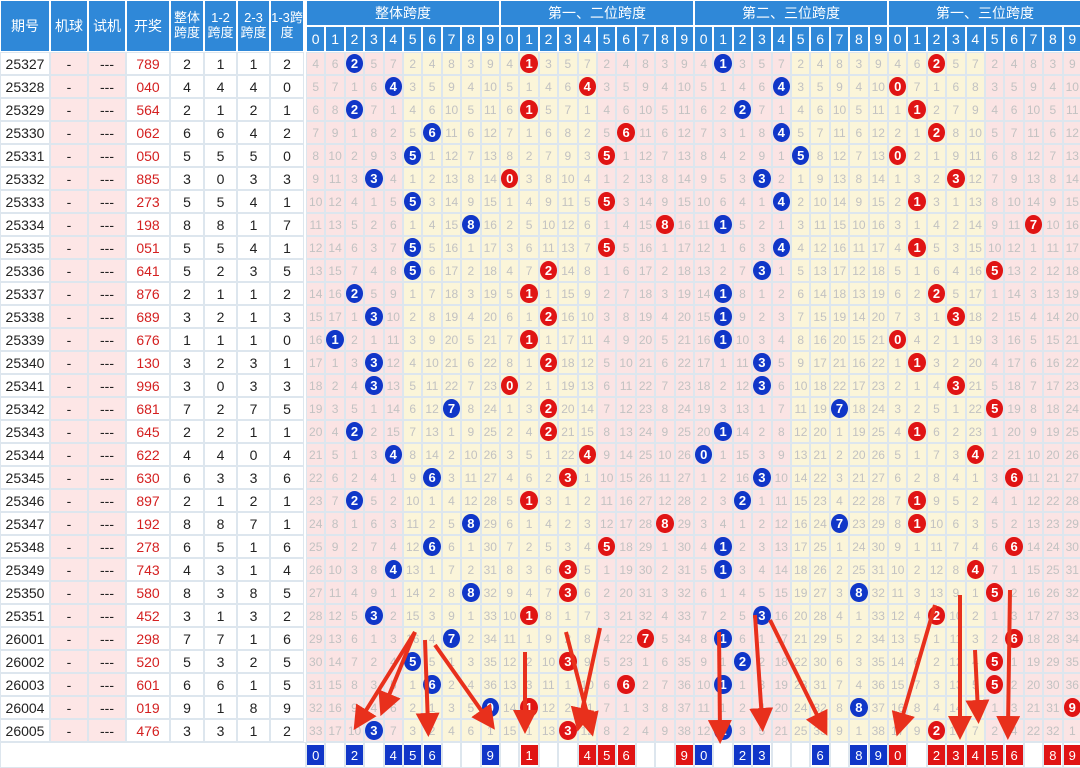 The width and height of the screenshot is (1080, 768). What do you see at coordinates (316, 523) in the screenshot?
I see `miss-count: 24` at bounding box center [316, 523].